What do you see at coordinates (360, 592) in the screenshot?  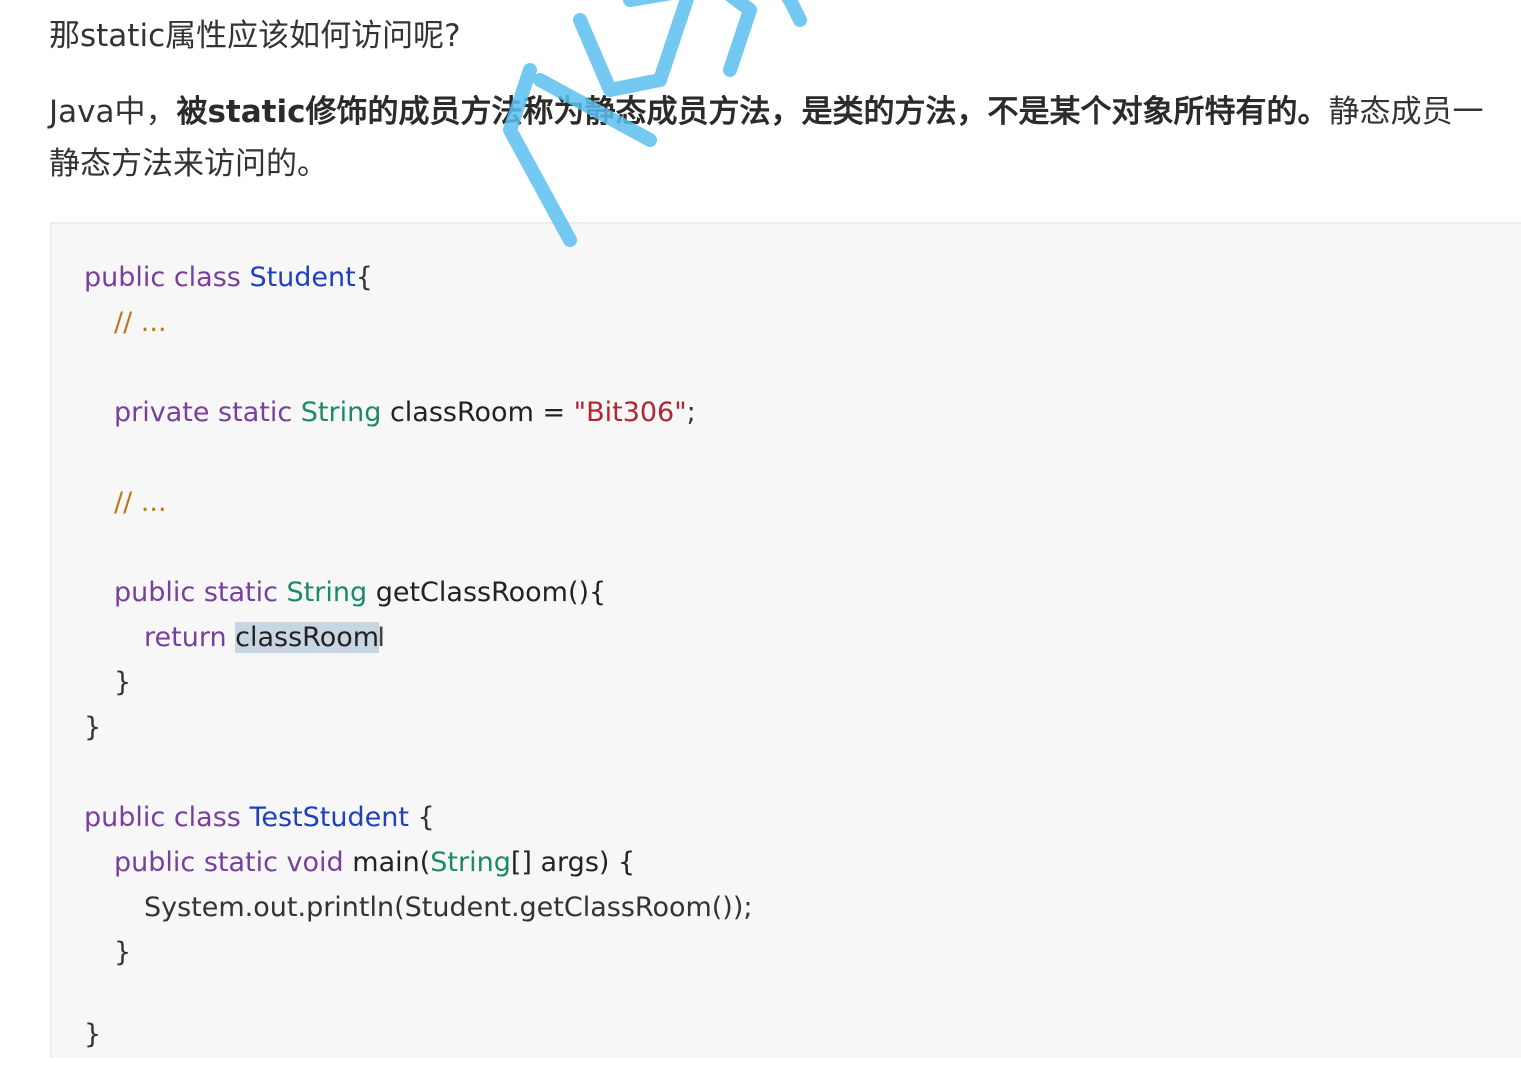 I see `code-line: public static String getClassRoom(){` at bounding box center [360, 592].